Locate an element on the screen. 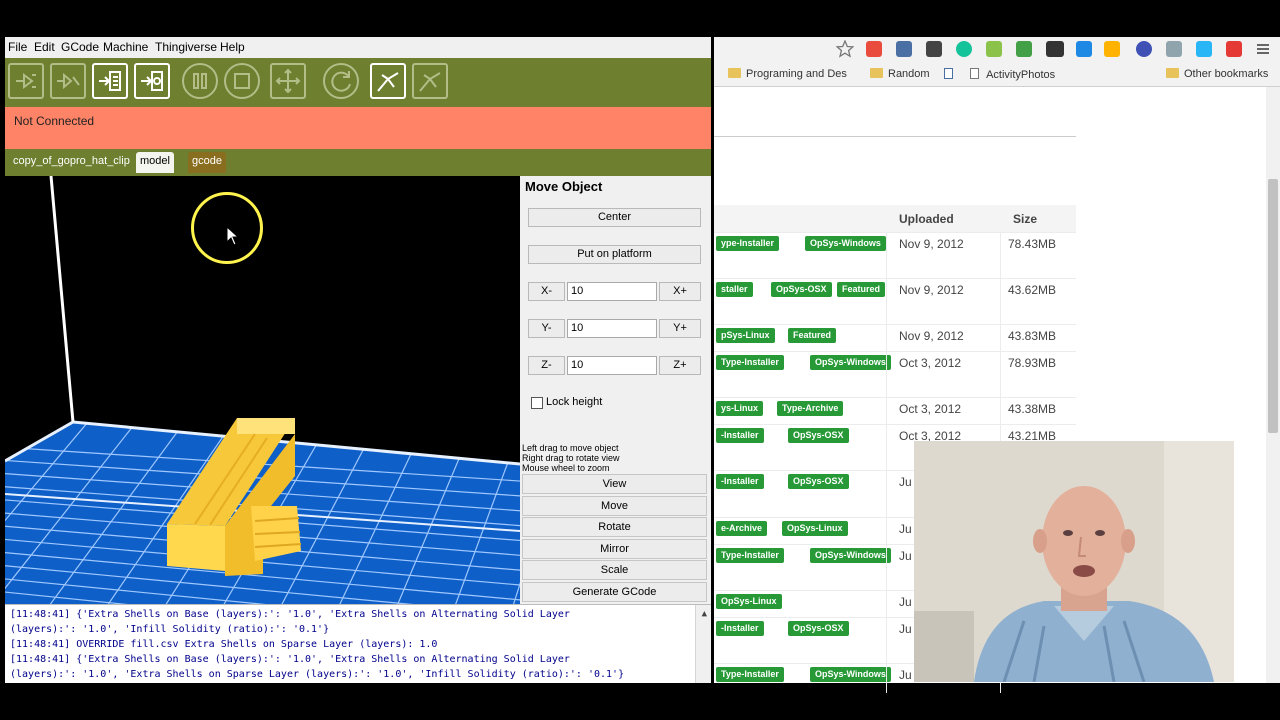 This screenshot has width=1280, height=720. pause-button is located at coordinates (200, 81).